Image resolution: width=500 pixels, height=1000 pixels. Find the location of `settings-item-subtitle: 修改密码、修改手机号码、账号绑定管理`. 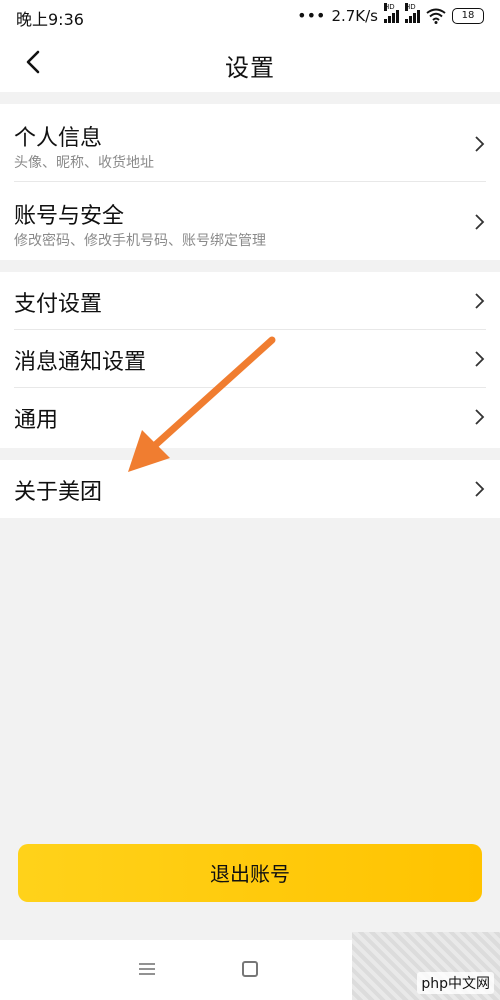

settings-item-subtitle: 修改密码、修改手机号码、账号绑定管理 is located at coordinates (140, 241).